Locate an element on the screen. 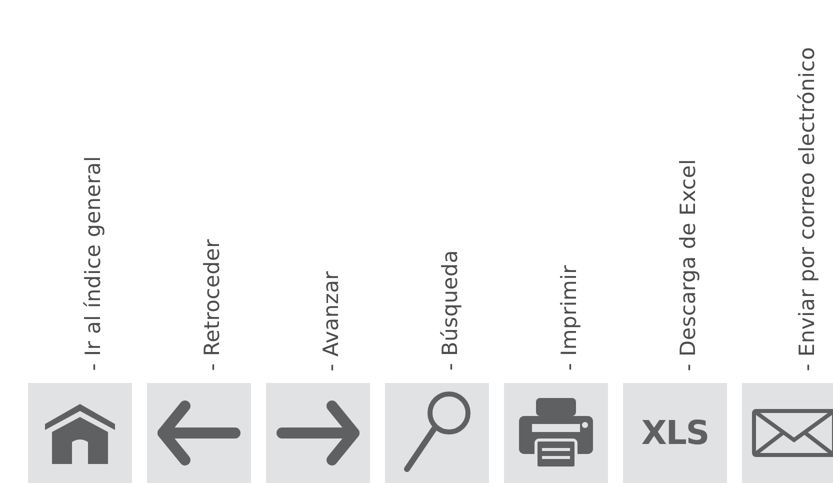  nav-label: - Búsqueda is located at coordinates (451, 310).